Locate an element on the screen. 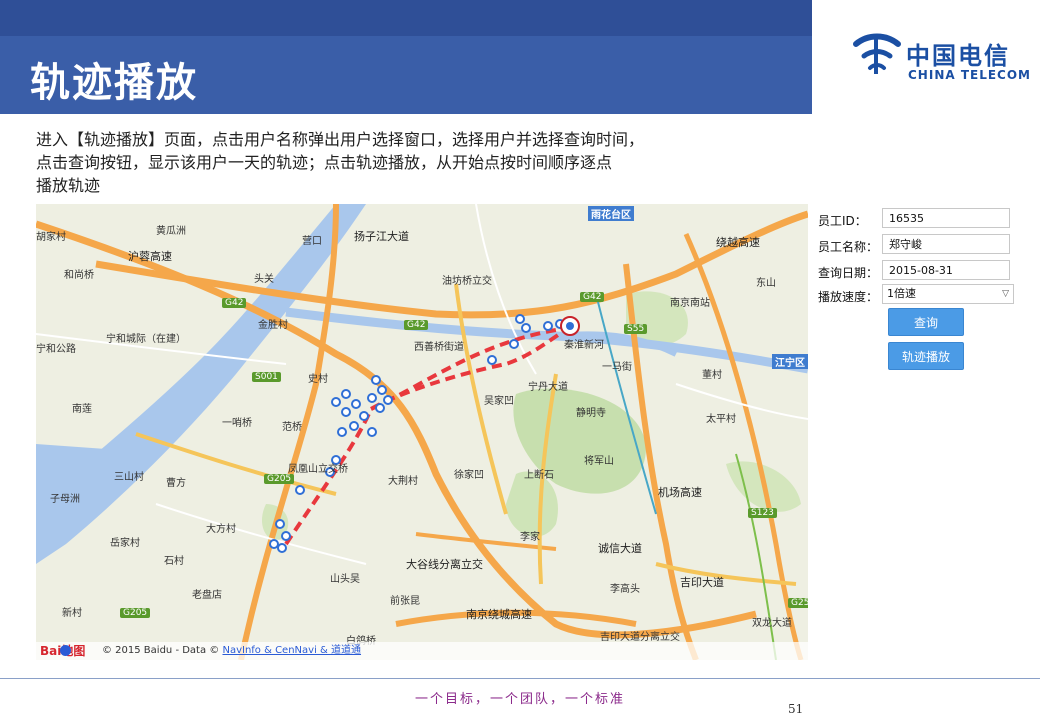 This screenshot has height=720, width=1040. header-stripe is located at coordinates (406, 18).